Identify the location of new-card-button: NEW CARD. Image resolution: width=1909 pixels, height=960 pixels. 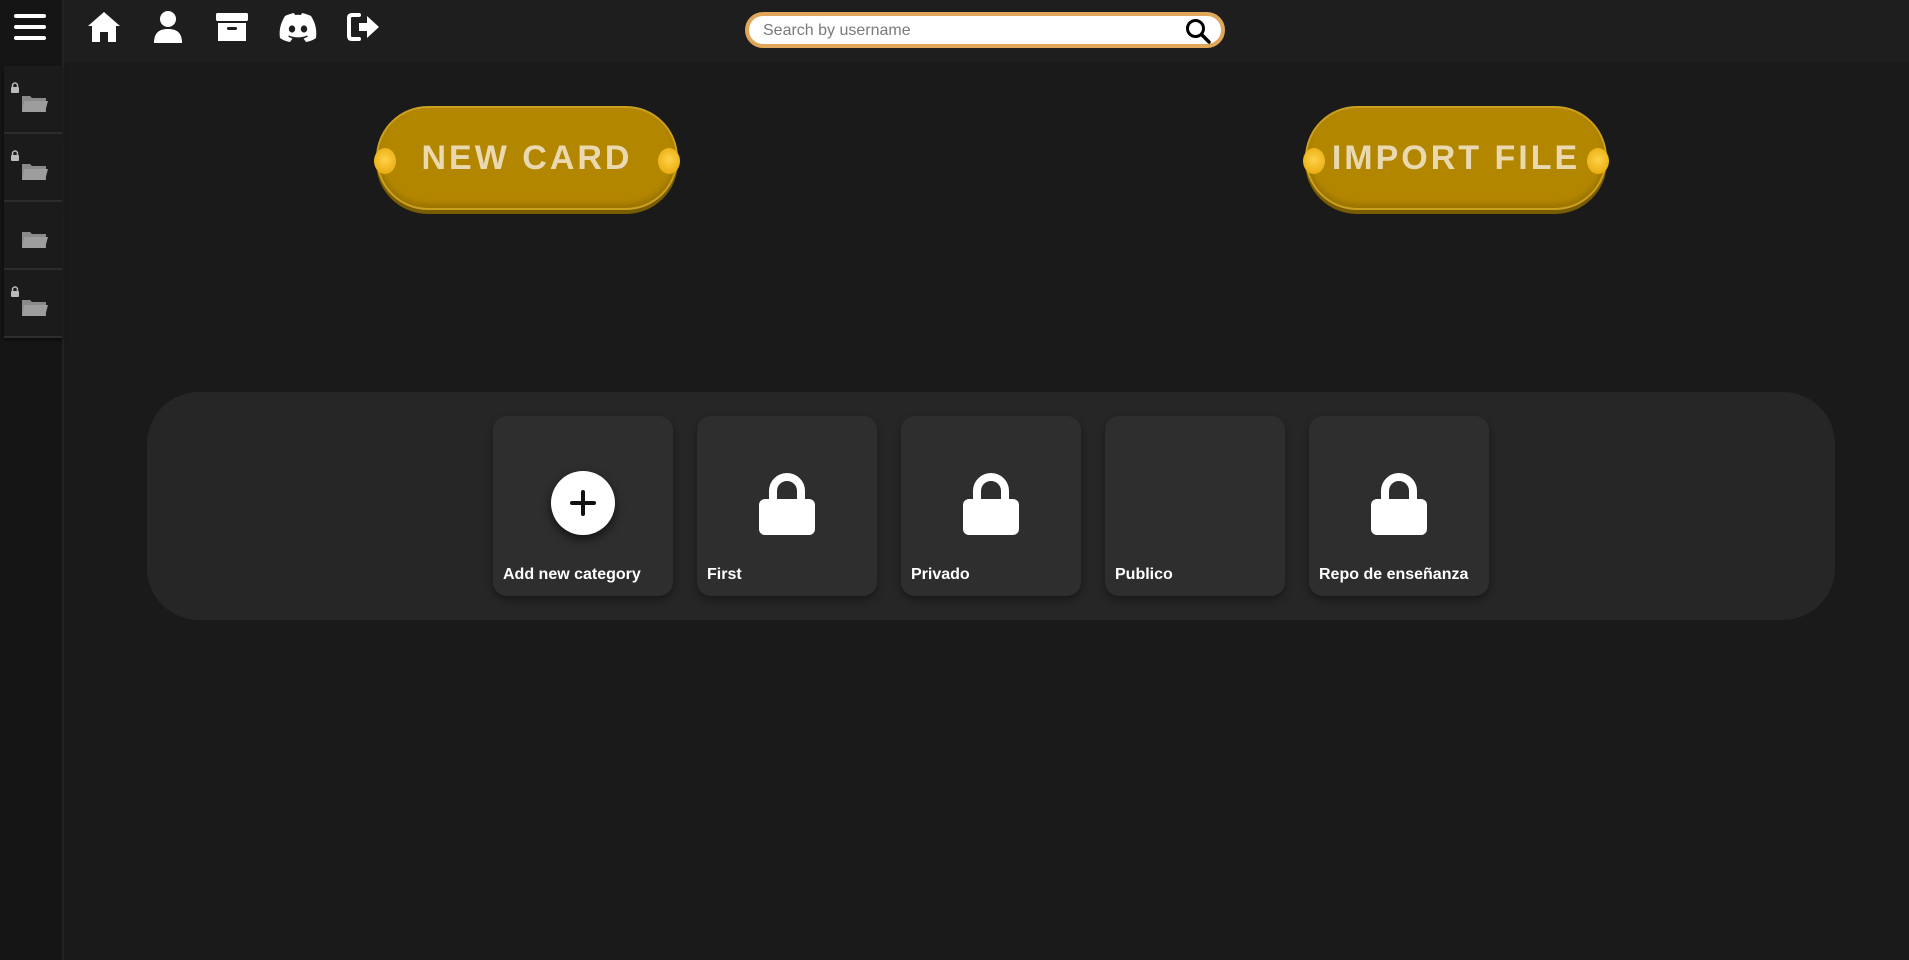
(527, 158).